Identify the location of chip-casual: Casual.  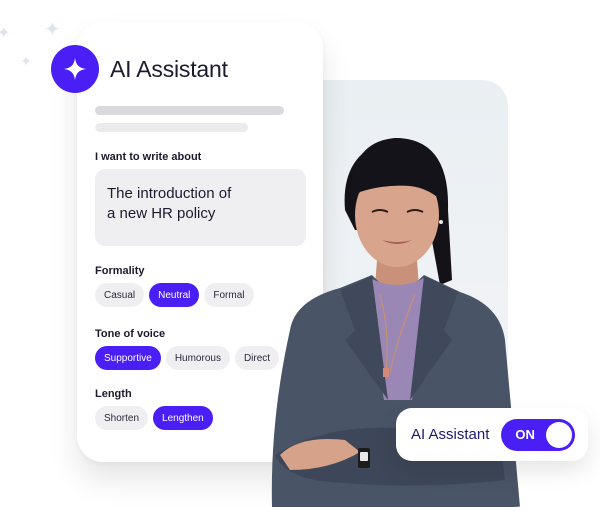
(120, 295).